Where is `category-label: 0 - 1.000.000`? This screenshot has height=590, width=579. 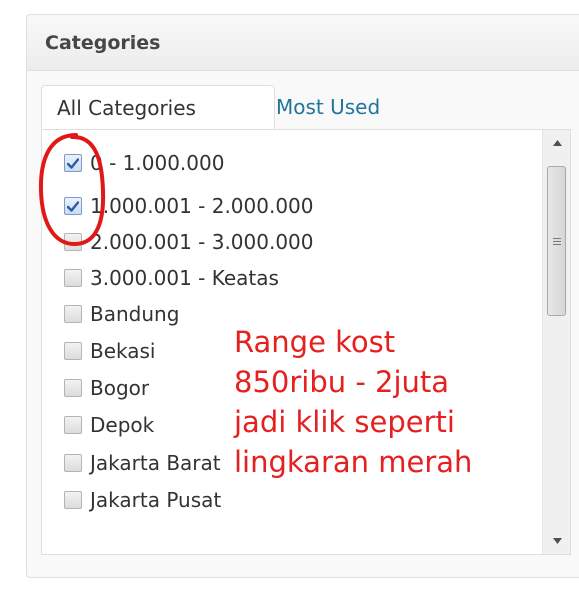 category-label: 0 - 1.000.000 is located at coordinates (157, 163).